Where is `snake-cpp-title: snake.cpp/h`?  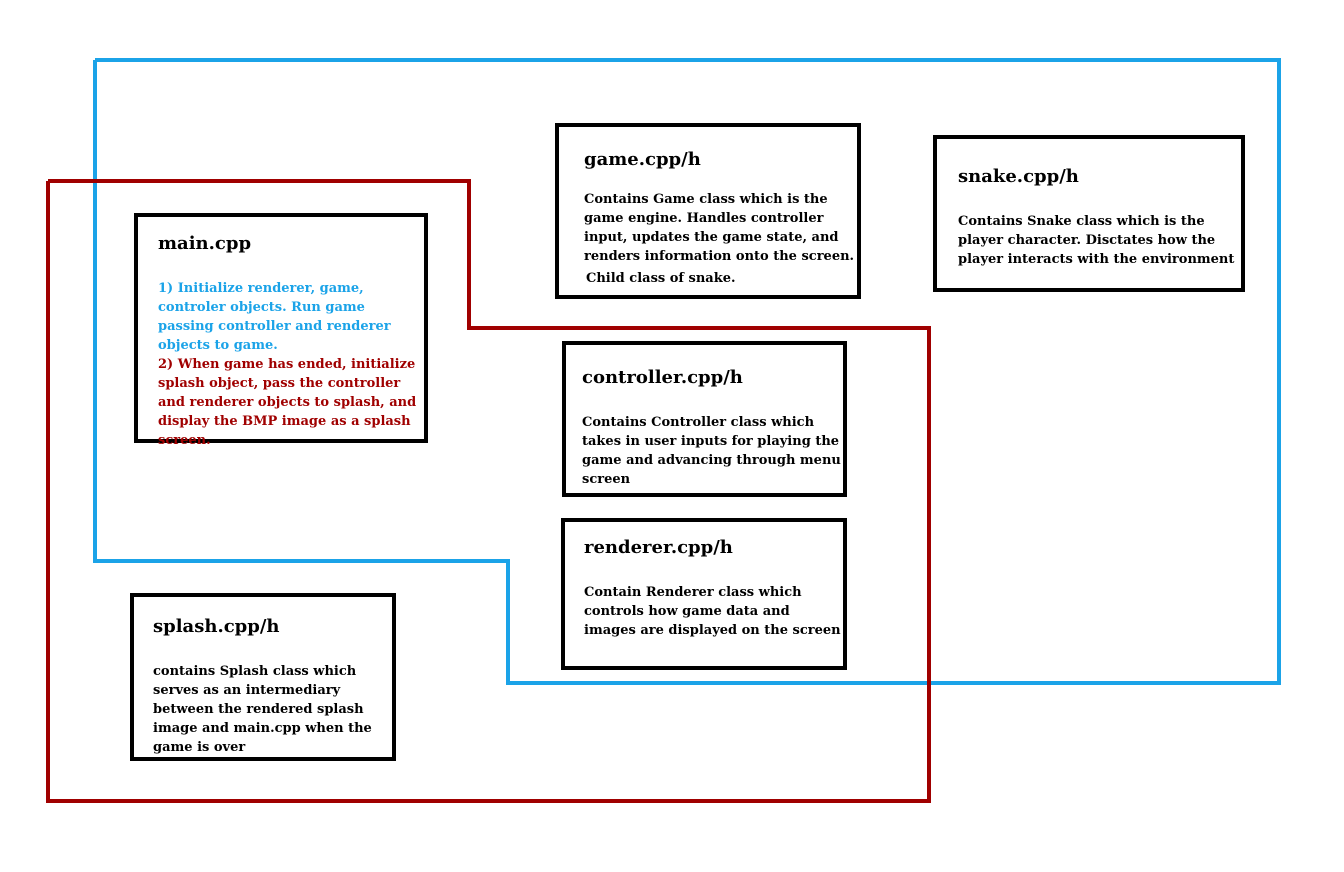 snake-cpp-title: snake.cpp/h is located at coordinates (1018, 176).